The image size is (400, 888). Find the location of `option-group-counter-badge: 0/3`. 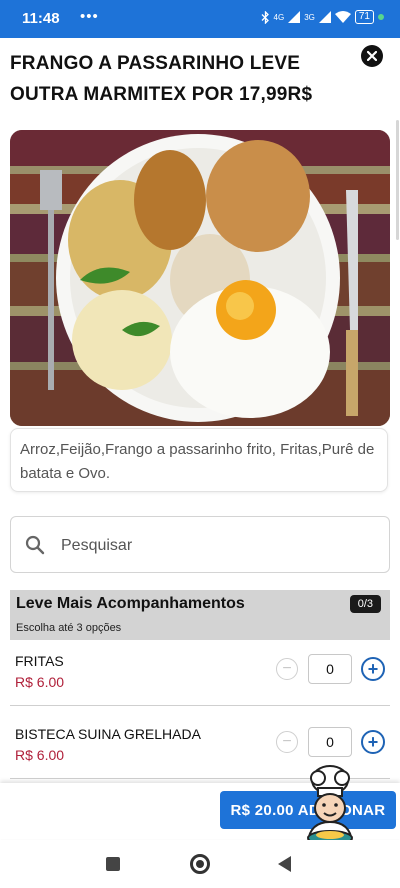

option-group-counter-badge: 0/3 is located at coordinates (365, 604).